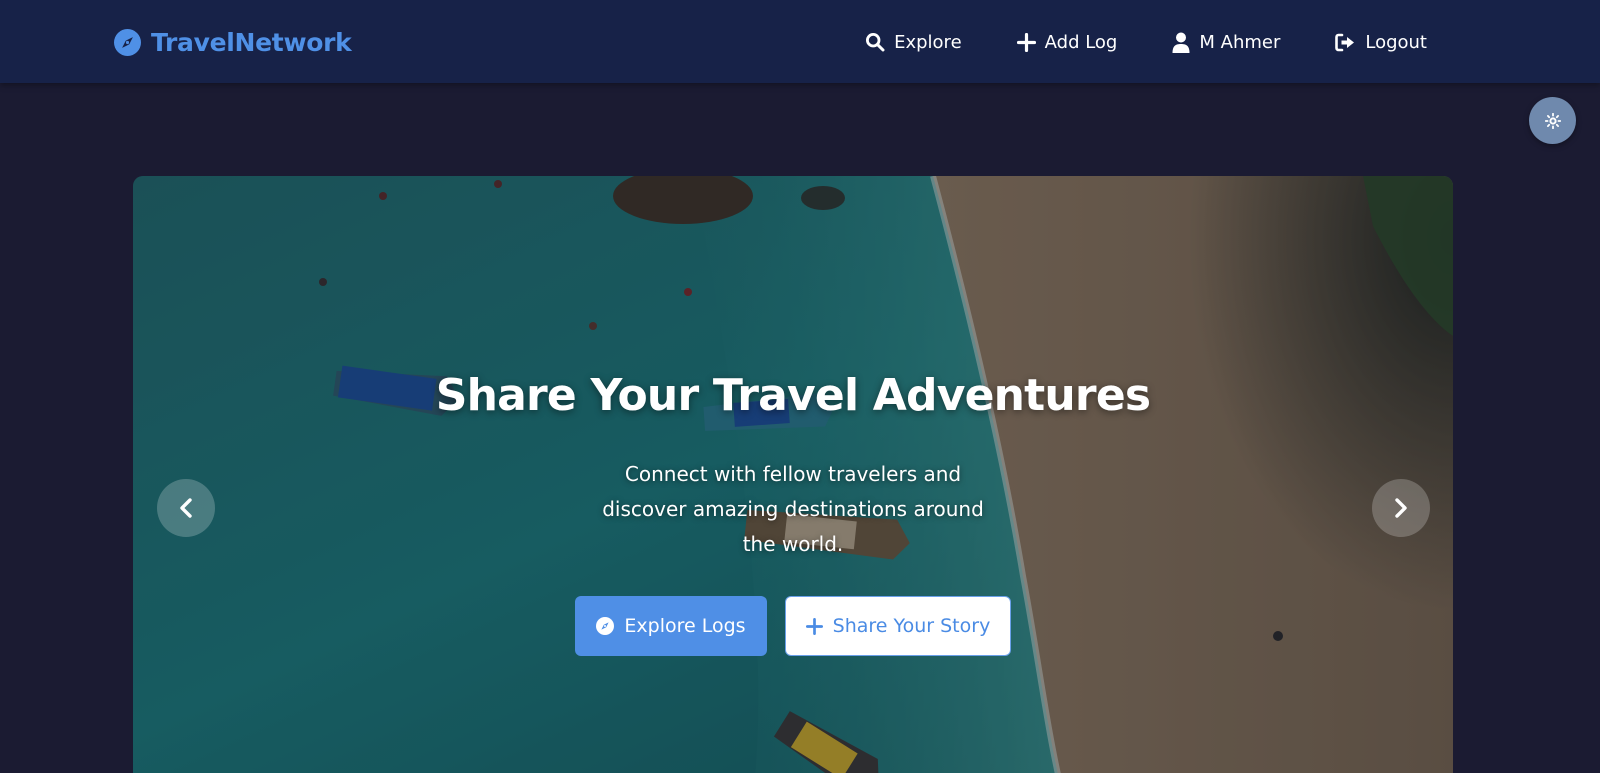 The height and width of the screenshot is (773, 1600). Describe the element at coordinates (1081, 42) in the screenshot. I see `nav-add-log-label: Add Log` at that location.